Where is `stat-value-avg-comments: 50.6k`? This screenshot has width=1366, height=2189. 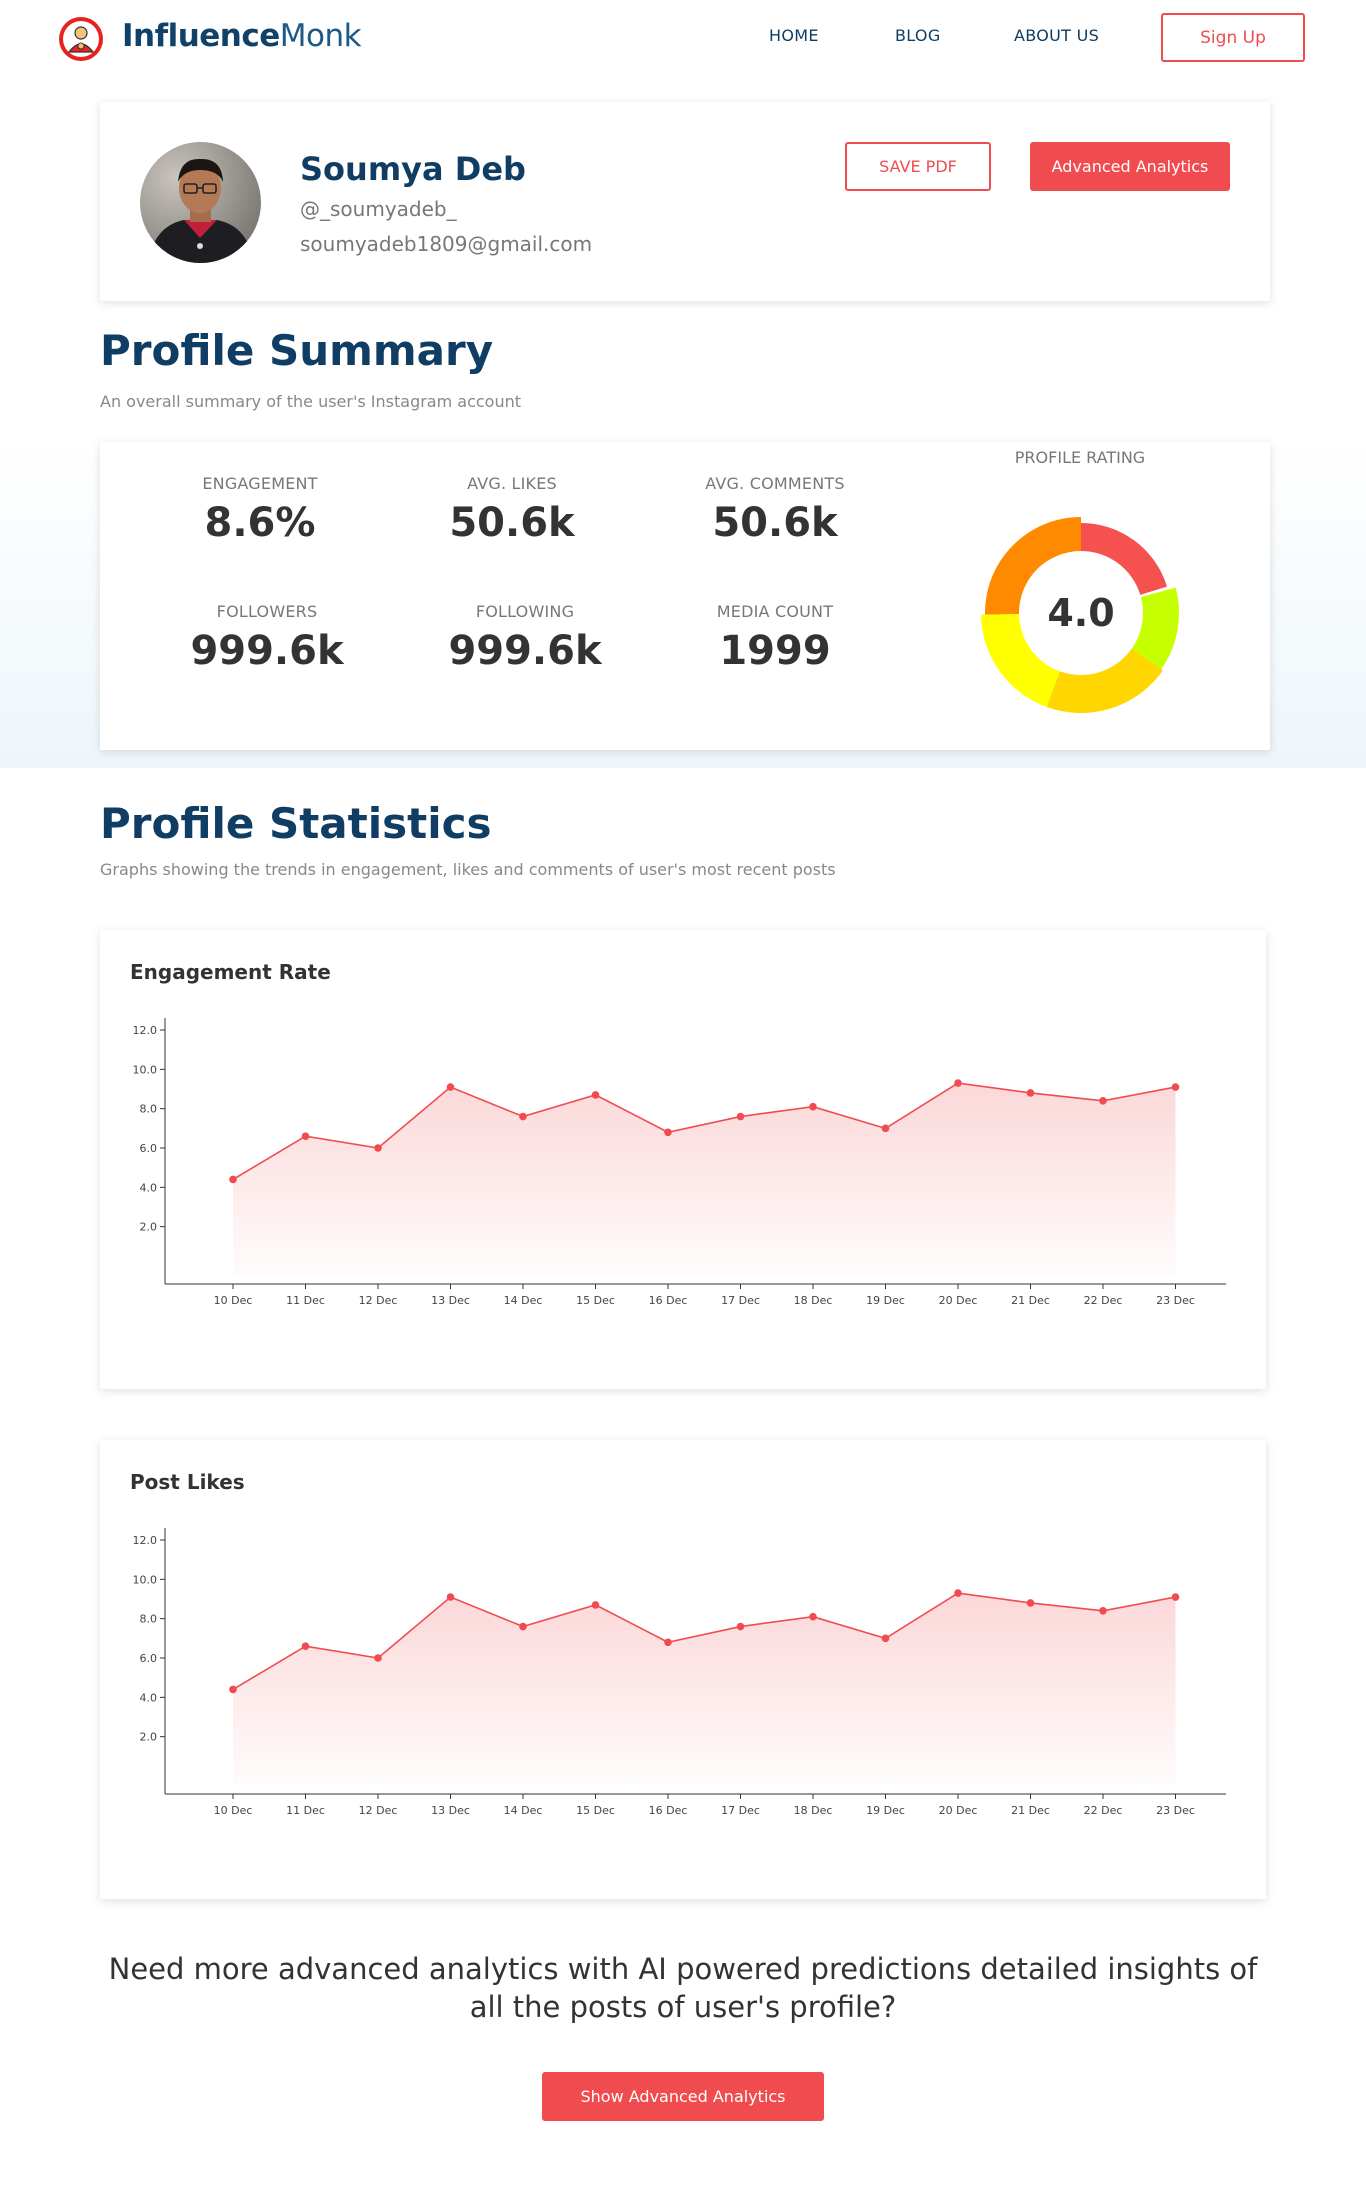 stat-value-avg-comments: 50.6k is located at coordinates (775, 523).